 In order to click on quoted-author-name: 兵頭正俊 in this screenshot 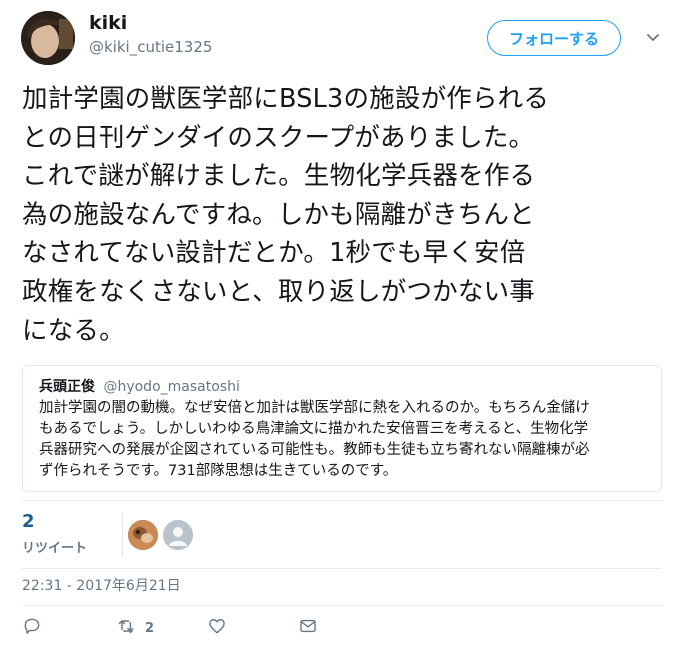, I will do `click(67, 387)`.